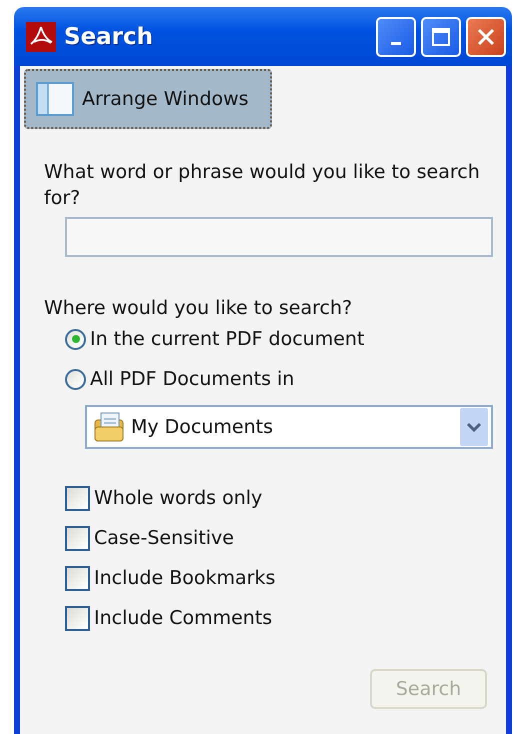  What do you see at coordinates (227, 339) in the screenshot?
I see `radio-label: In the current PDF document` at bounding box center [227, 339].